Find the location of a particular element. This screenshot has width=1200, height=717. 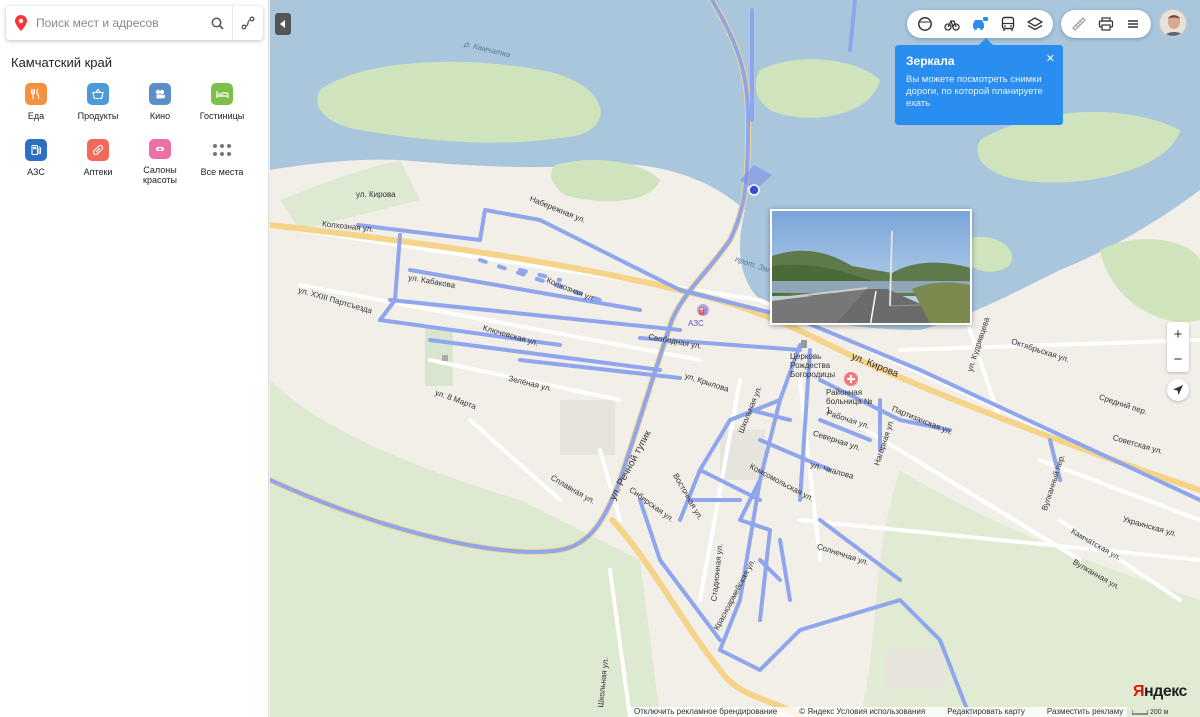

azs-label: АЗС is located at coordinates (696, 323).